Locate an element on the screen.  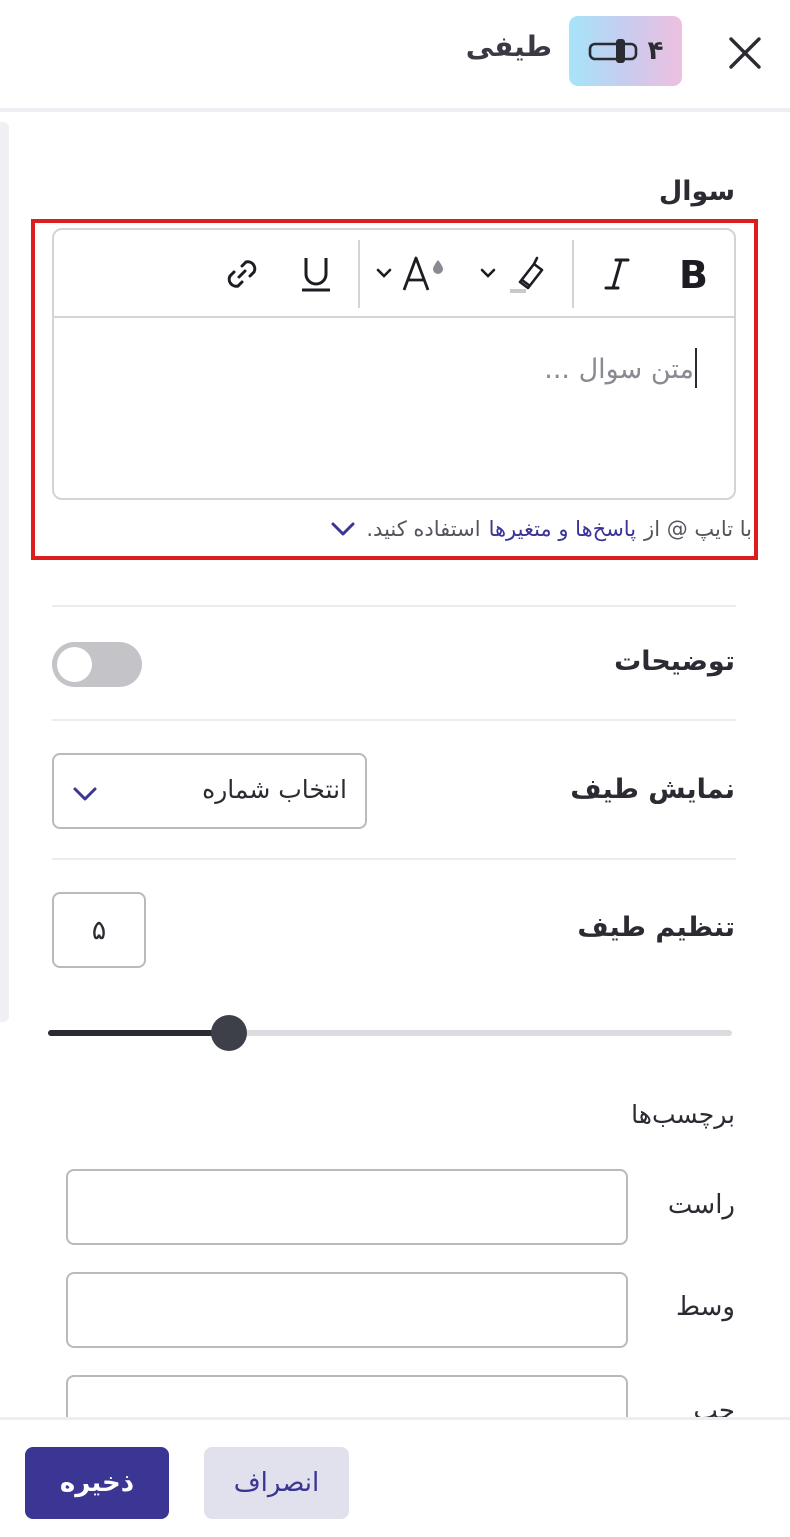
highlight-icon is located at coordinates (515, 274).